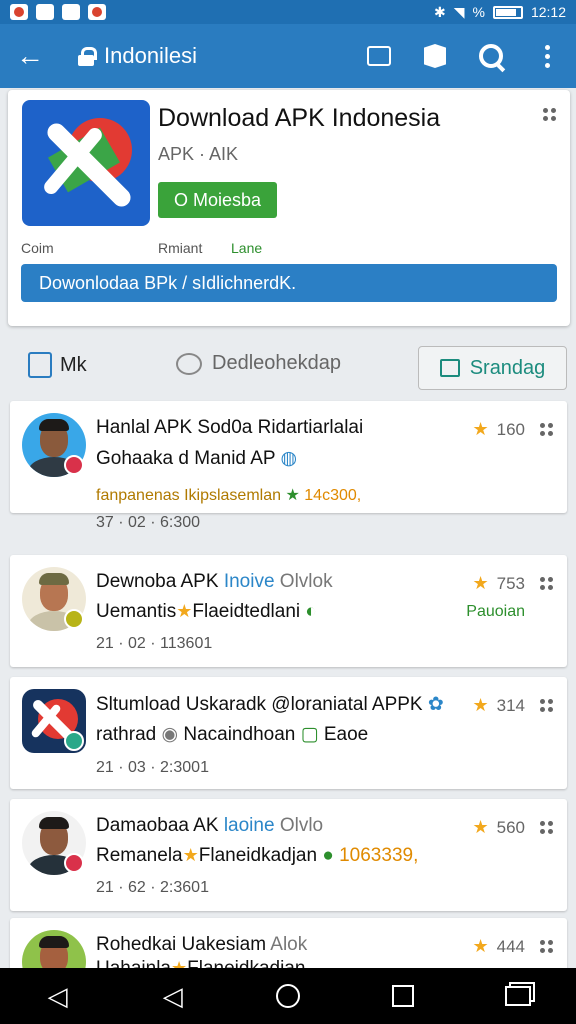  Describe the element at coordinates (478, 12) in the screenshot. I see `battery-percent: %` at that location.